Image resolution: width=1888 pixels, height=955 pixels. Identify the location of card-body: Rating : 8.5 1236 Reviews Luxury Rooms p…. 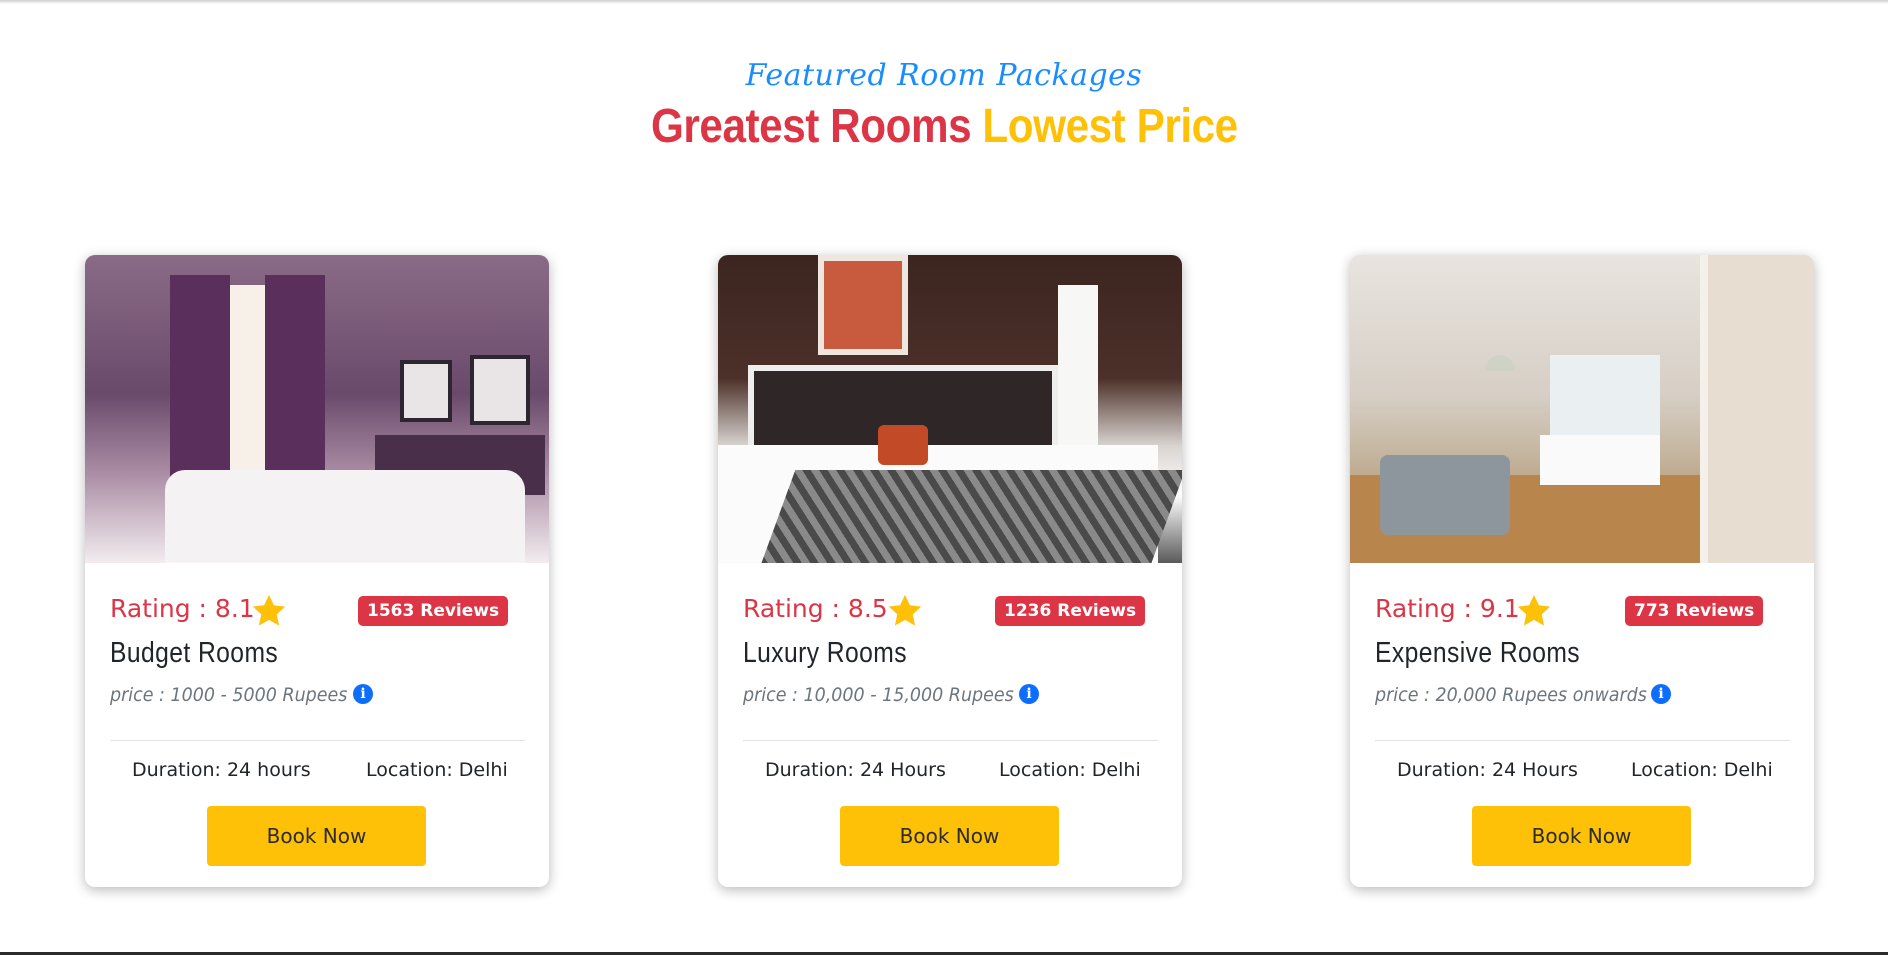
(950, 725).